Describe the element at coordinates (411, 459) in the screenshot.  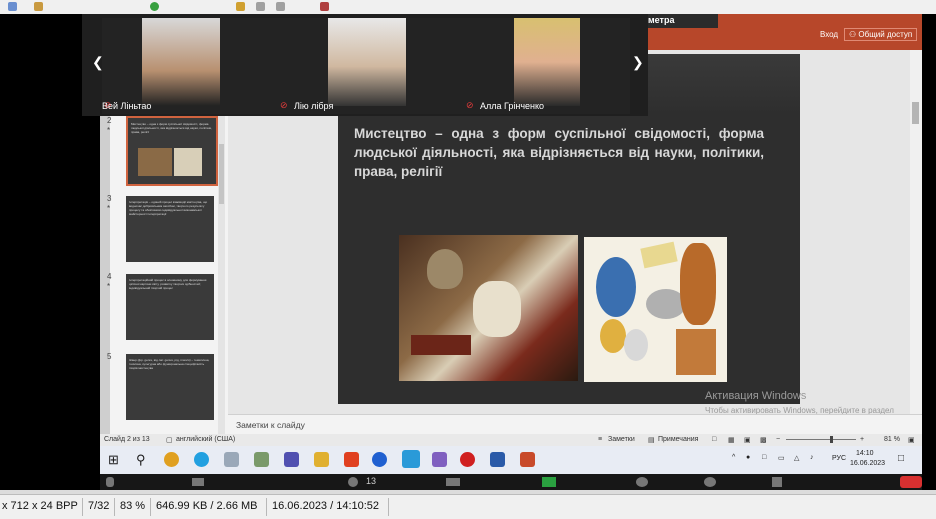
I see `telegram-icon` at that location.